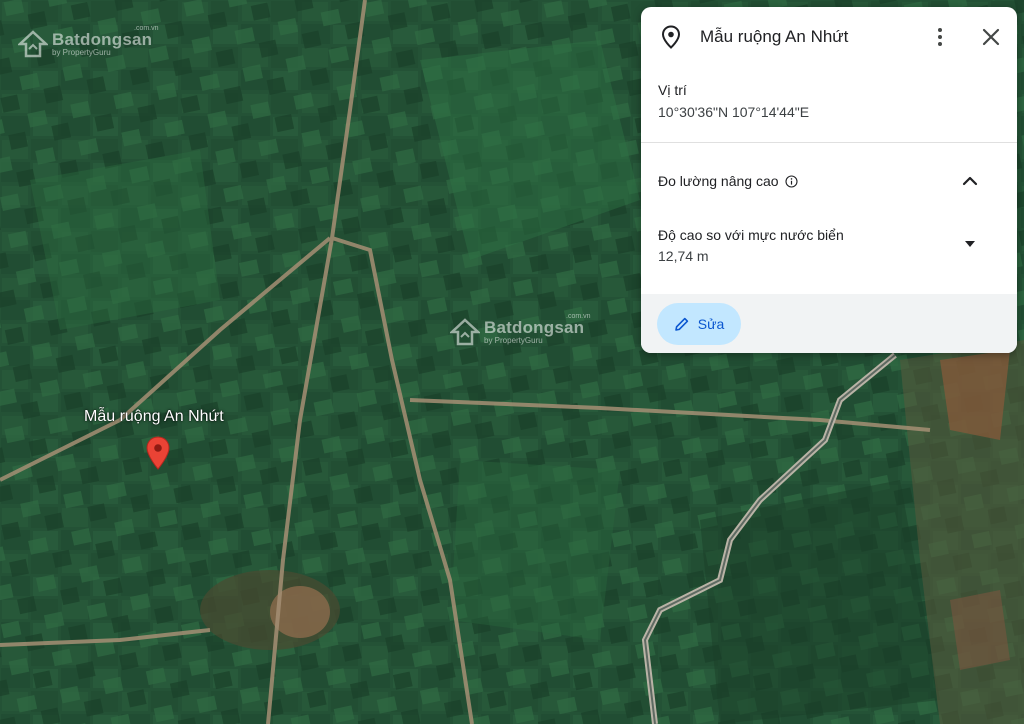 Image resolution: width=1024 pixels, height=724 pixels. I want to click on pencil-icon, so click(681, 324).